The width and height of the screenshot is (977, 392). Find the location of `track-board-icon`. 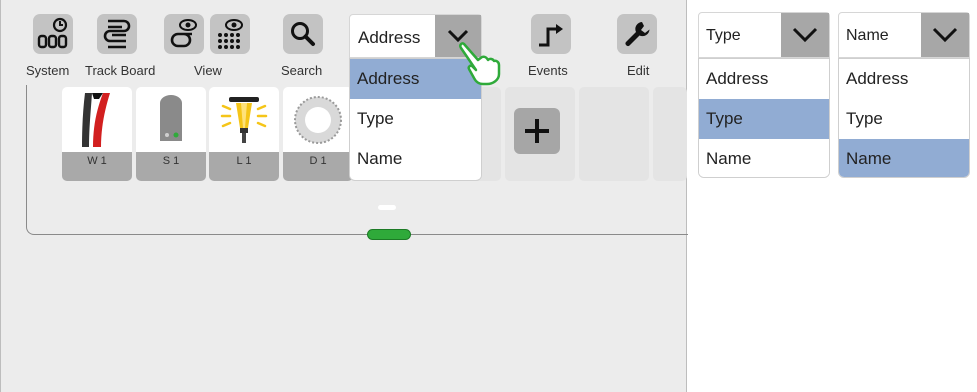

track-board-icon is located at coordinates (117, 34).